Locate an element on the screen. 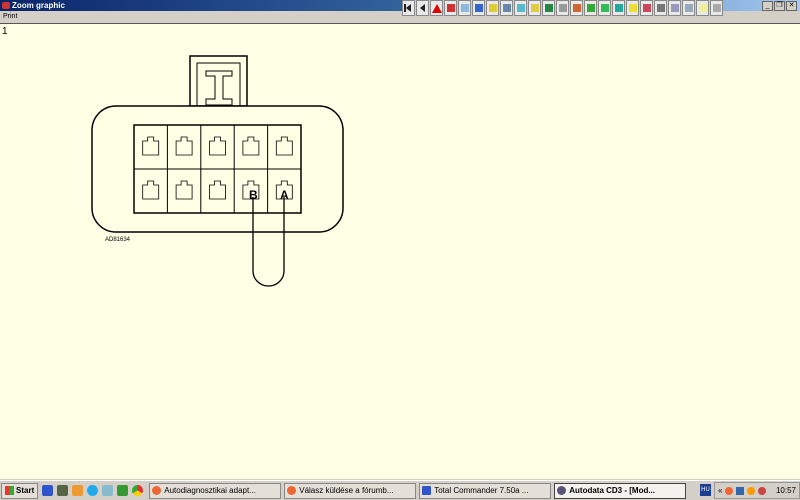 Image resolution: width=800 pixels, height=500 pixels. tool2-icon is located at coordinates (464, 8).